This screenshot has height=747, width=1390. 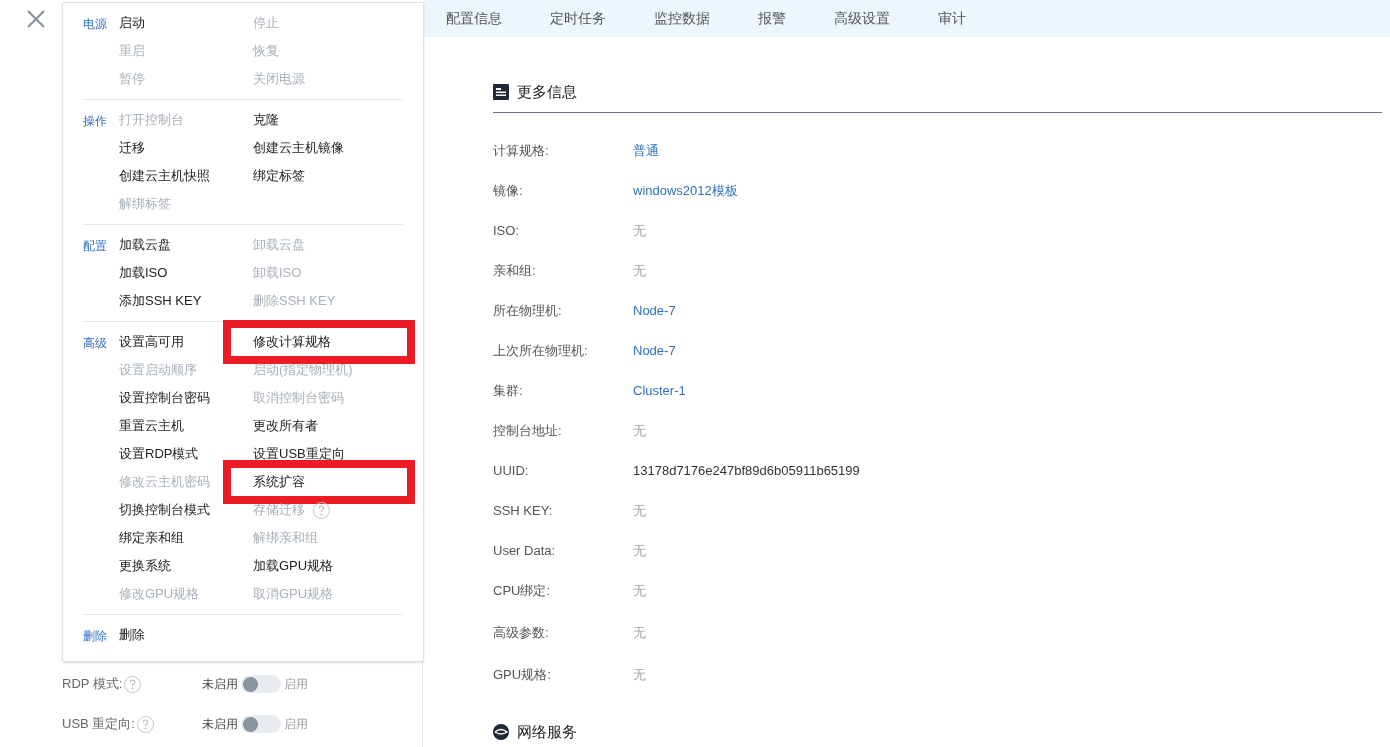 What do you see at coordinates (36, 18) in the screenshot?
I see `close-icon` at bounding box center [36, 18].